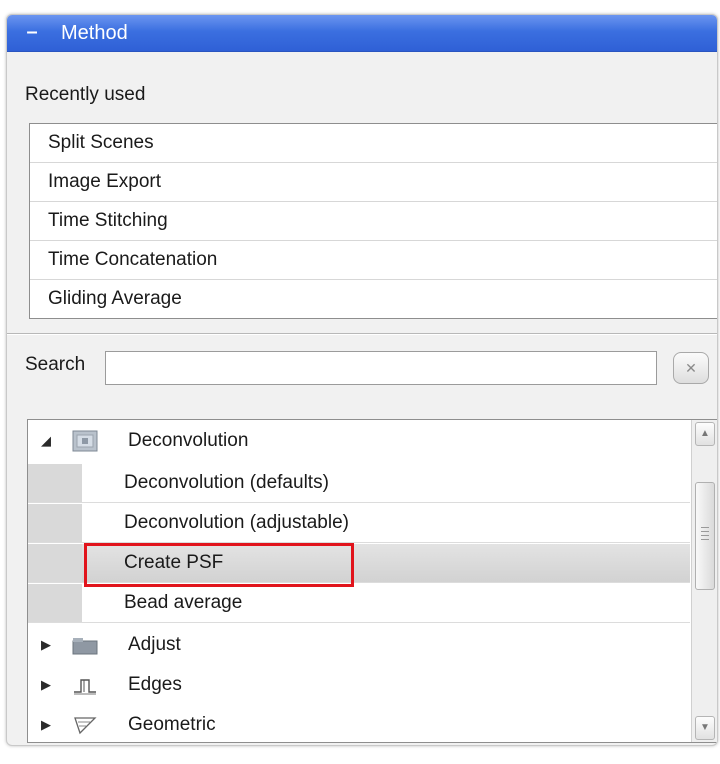 This screenshot has height=764, width=720. I want to click on tree-item-deconvolution-adjustable: Deconvolution (adjustable), so click(359, 523).